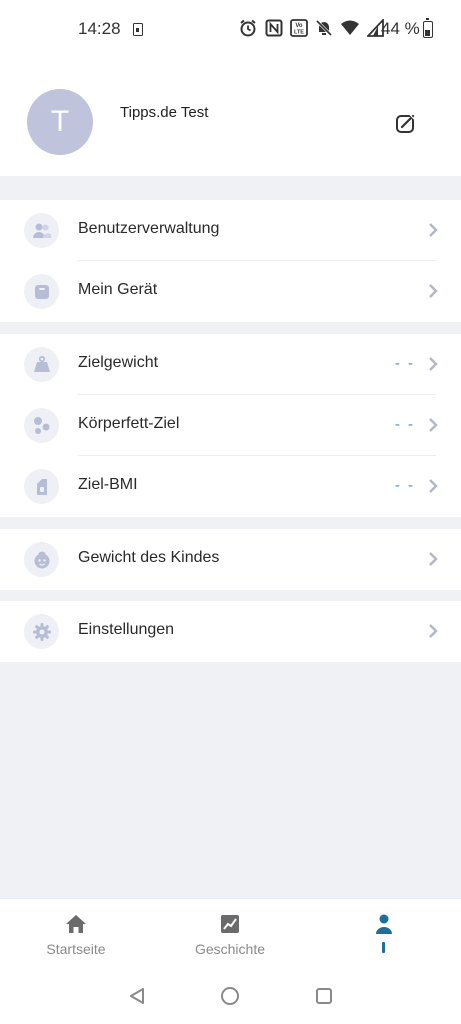 Image resolution: width=461 pixels, height=1024 pixels. What do you see at coordinates (99, 28) in the screenshot?
I see `status-time: 14:28` at bounding box center [99, 28].